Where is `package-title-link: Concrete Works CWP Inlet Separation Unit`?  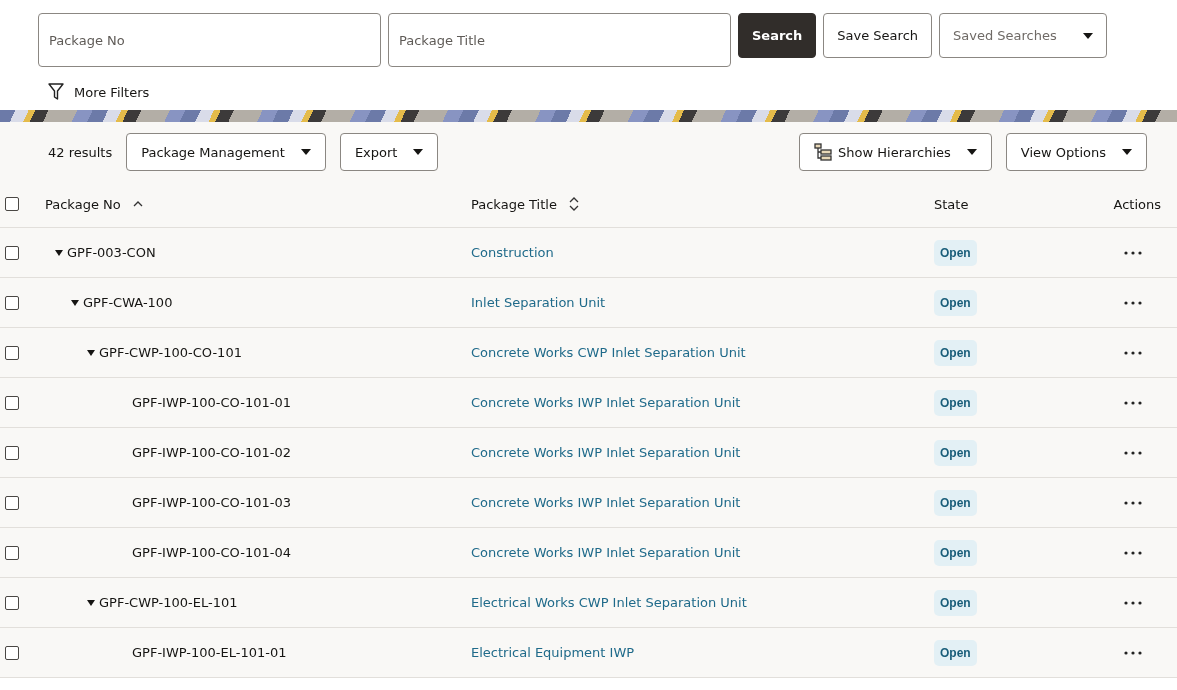
package-title-link: Concrete Works CWP Inlet Separation Unit is located at coordinates (608, 352).